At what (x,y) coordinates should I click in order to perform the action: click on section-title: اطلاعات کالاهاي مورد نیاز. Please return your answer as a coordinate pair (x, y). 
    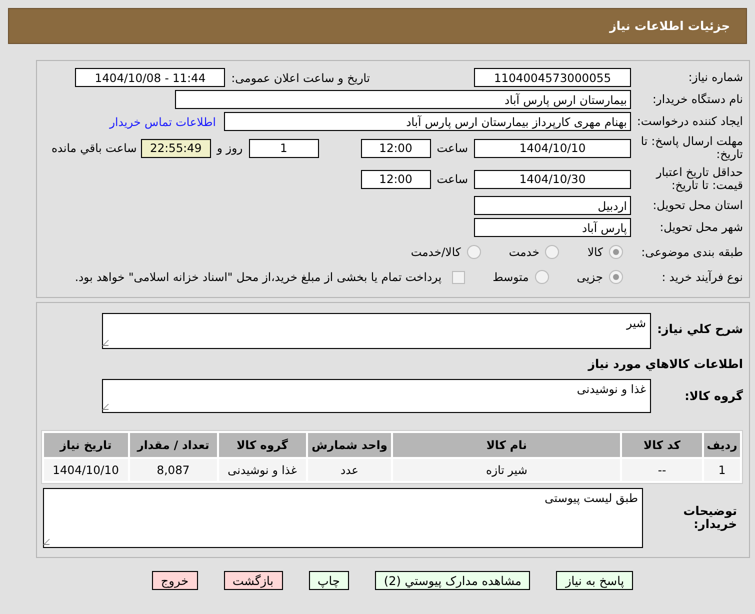
    Looking at the image, I should click on (665, 364).